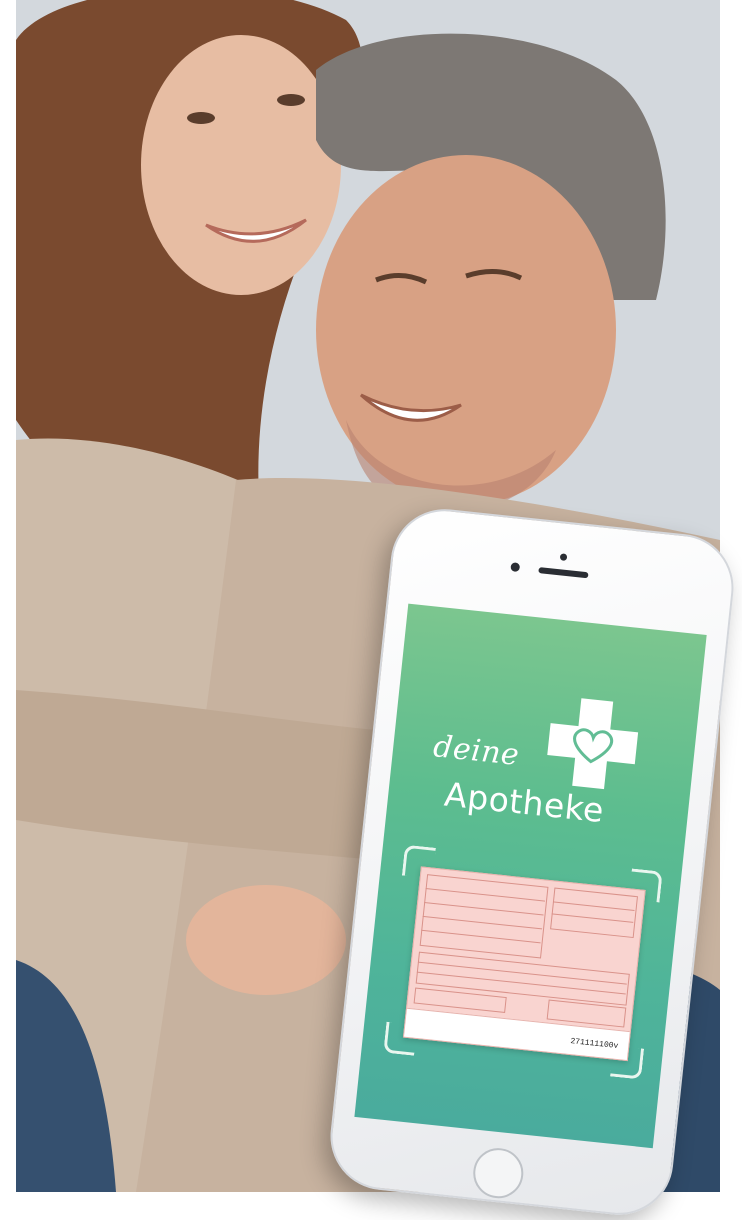  Describe the element at coordinates (476, 751) in the screenshot. I see `logo-wordmark-deine: deine` at that location.